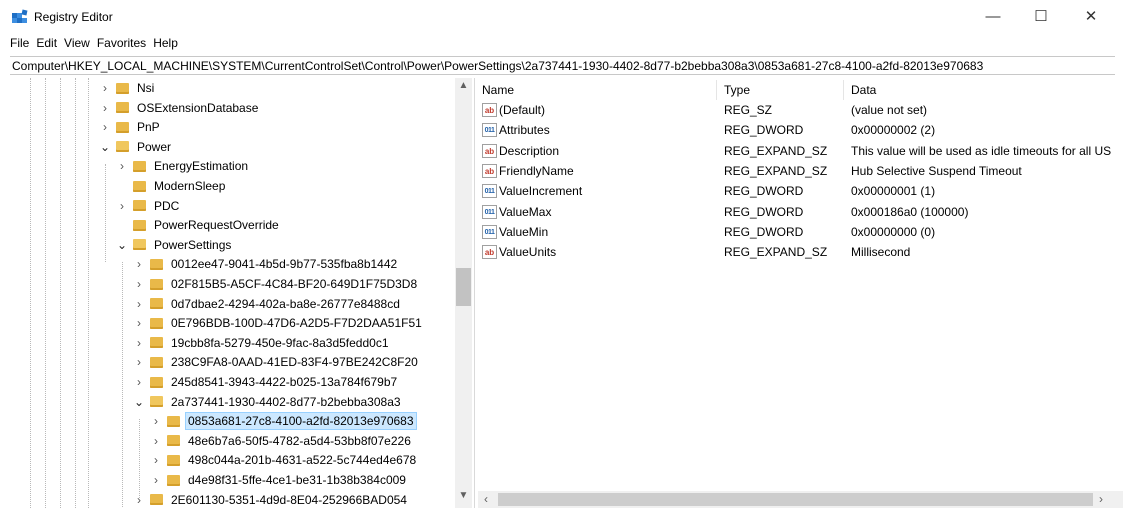 Image resolution: width=1123 pixels, height=508 pixels. What do you see at coordinates (463, 495) in the screenshot?
I see `scroll-down-icon: ▼` at bounding box center [463, 495].